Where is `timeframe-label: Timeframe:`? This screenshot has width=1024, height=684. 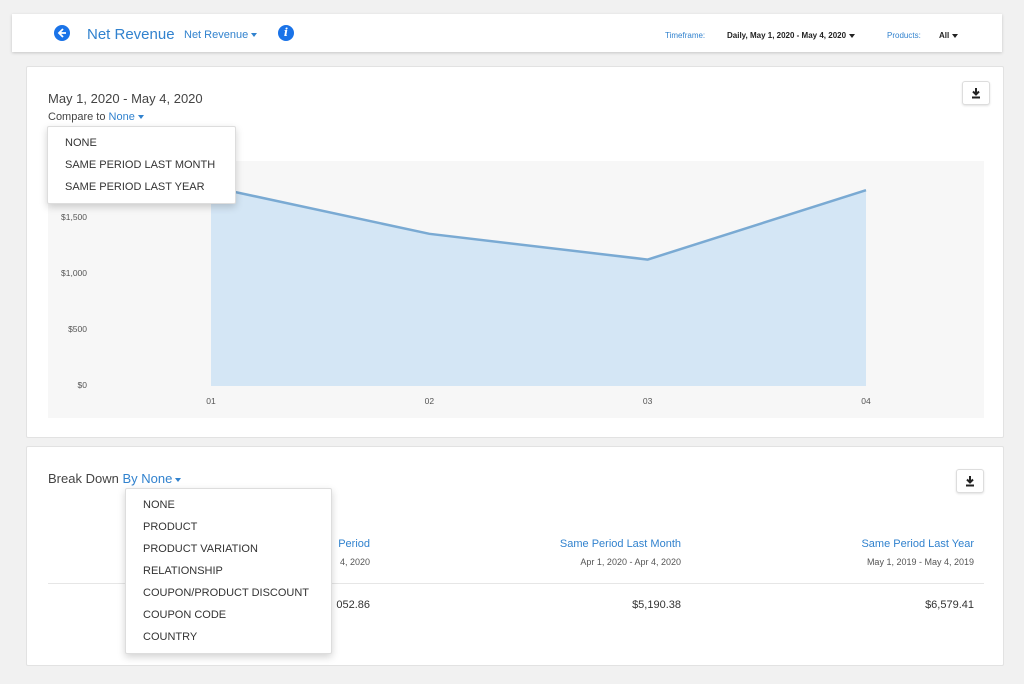
timeframe-label: Timeframe: is located at coordinates (685, 35).